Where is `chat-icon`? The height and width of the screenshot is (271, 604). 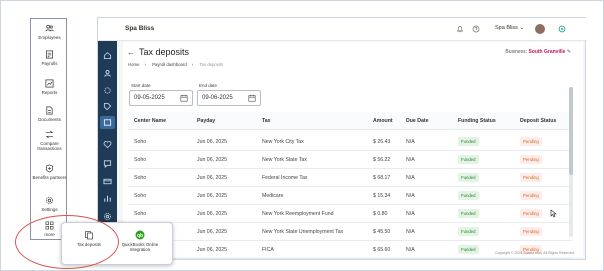 chat-icon is located at coordinates (107, 163).